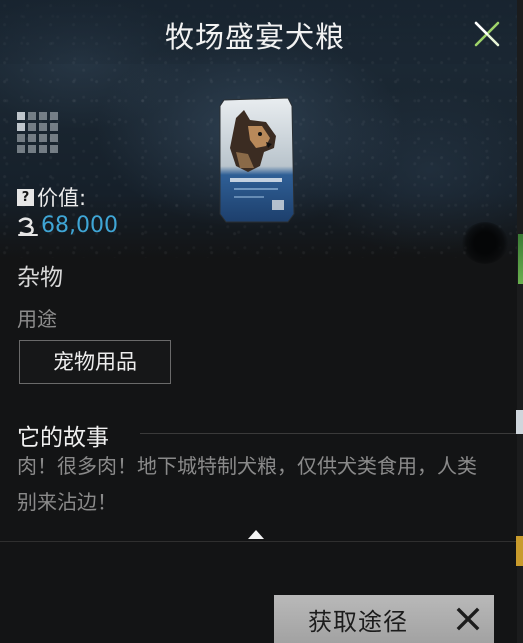  I want to click on acquire-source-button: 获取途径, so click(384, 619).